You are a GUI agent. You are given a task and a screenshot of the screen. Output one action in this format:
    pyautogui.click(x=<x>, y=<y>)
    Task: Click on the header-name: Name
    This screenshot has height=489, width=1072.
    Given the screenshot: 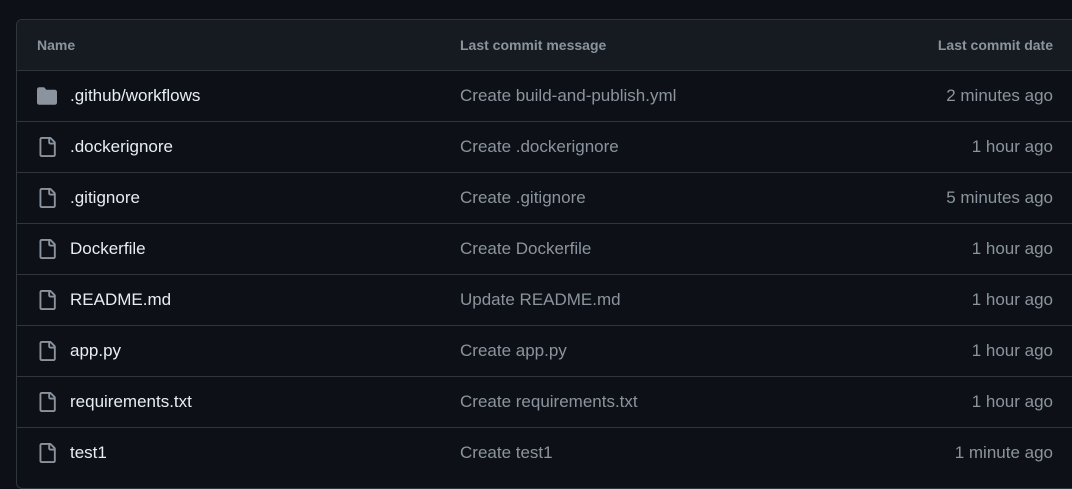 What is the action you would take?
    pyautogui.click(x=56, y=45)
    